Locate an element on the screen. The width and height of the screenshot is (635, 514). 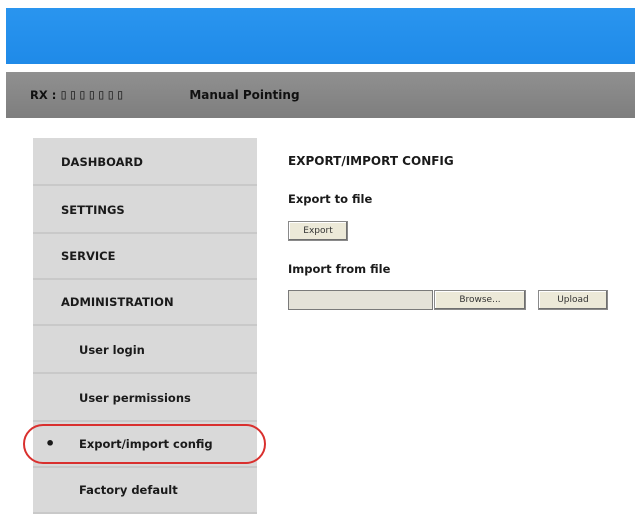
sidebar-item-administration: ADMINISTRATION is located at coordinates (145, 303).